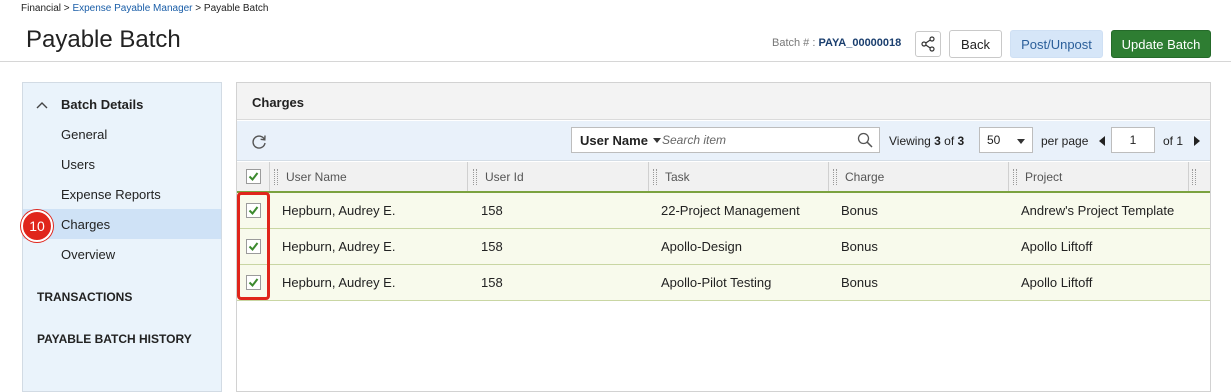 This screenshot has height=392, width=1231. I want to click on per-page-value: 50, so click(994, 140).